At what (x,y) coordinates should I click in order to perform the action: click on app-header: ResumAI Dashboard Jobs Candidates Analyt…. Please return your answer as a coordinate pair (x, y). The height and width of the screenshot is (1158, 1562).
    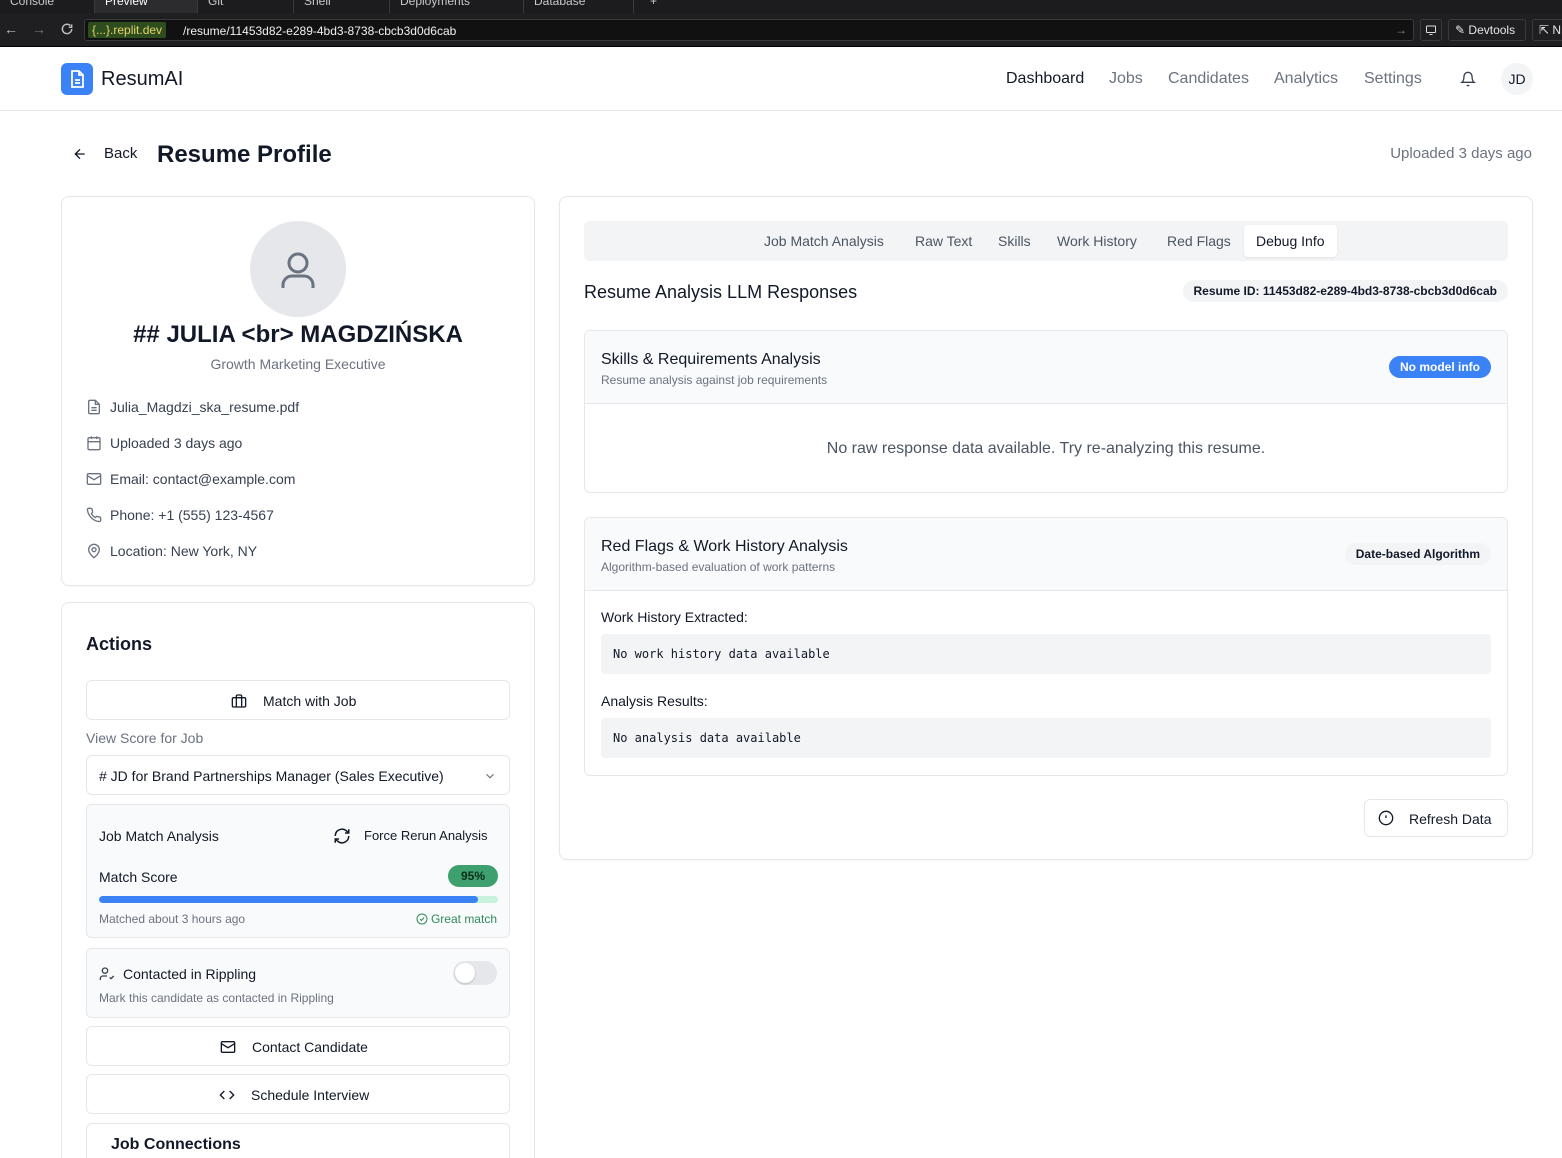
    Looking at the image, I should click on (781, 79).